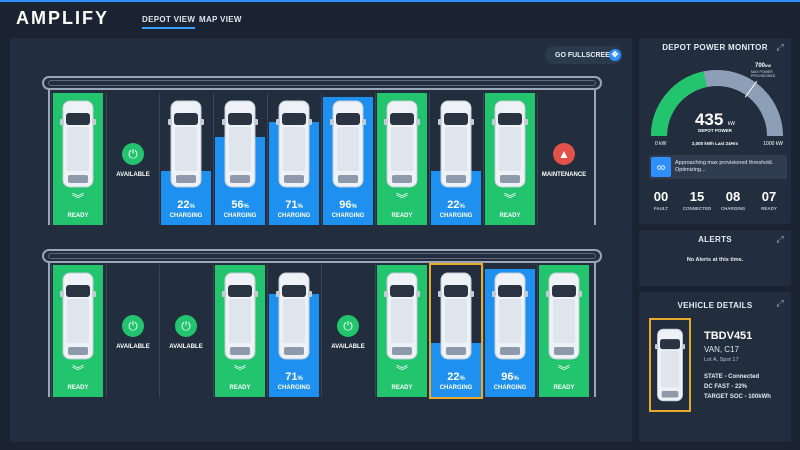  Describe the element at coordinates (49, 157) in the screenshot. I see `rail-post` at that location.